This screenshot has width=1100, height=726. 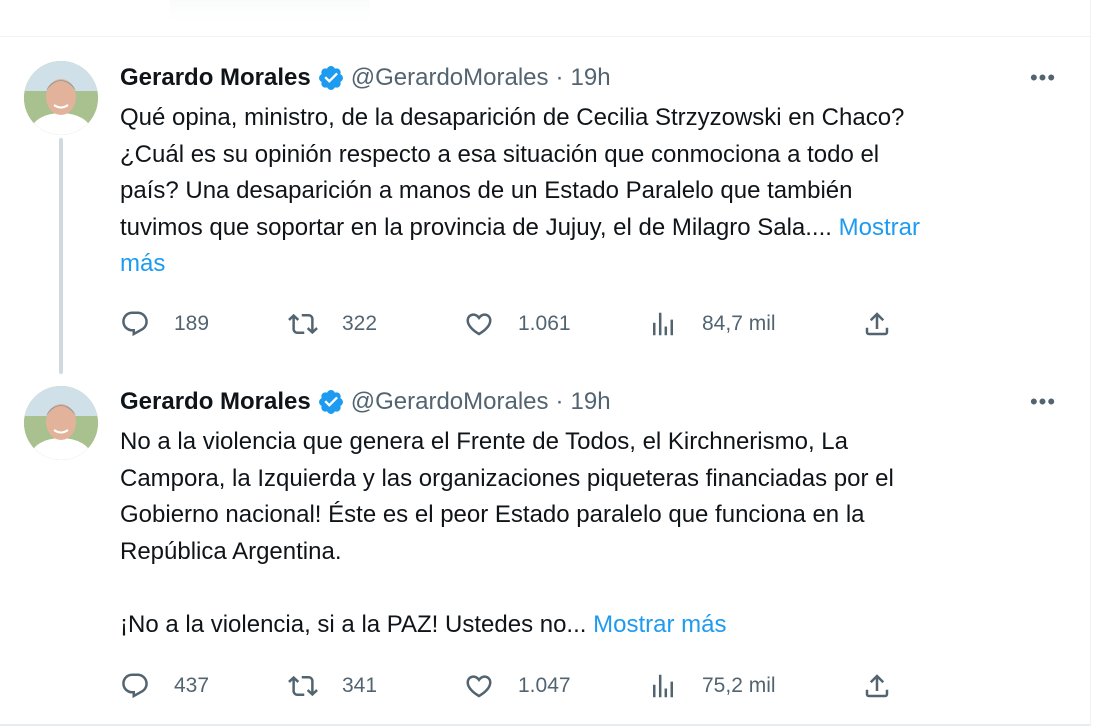 What do you see at coordinates (192, 323) in the screenshot?
I see `reply-count: 189` at bounding box center [192, 323].